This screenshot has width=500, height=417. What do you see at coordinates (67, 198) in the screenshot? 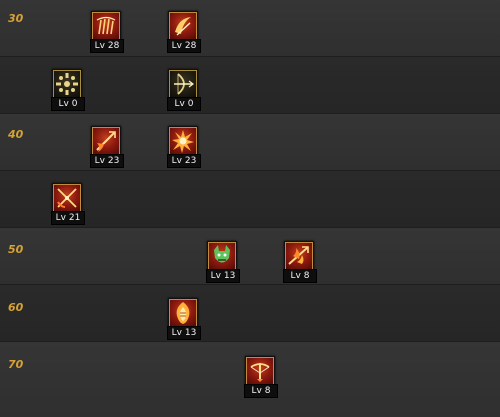
I see `cross-blades-icon` at bounding box center [67, 198].